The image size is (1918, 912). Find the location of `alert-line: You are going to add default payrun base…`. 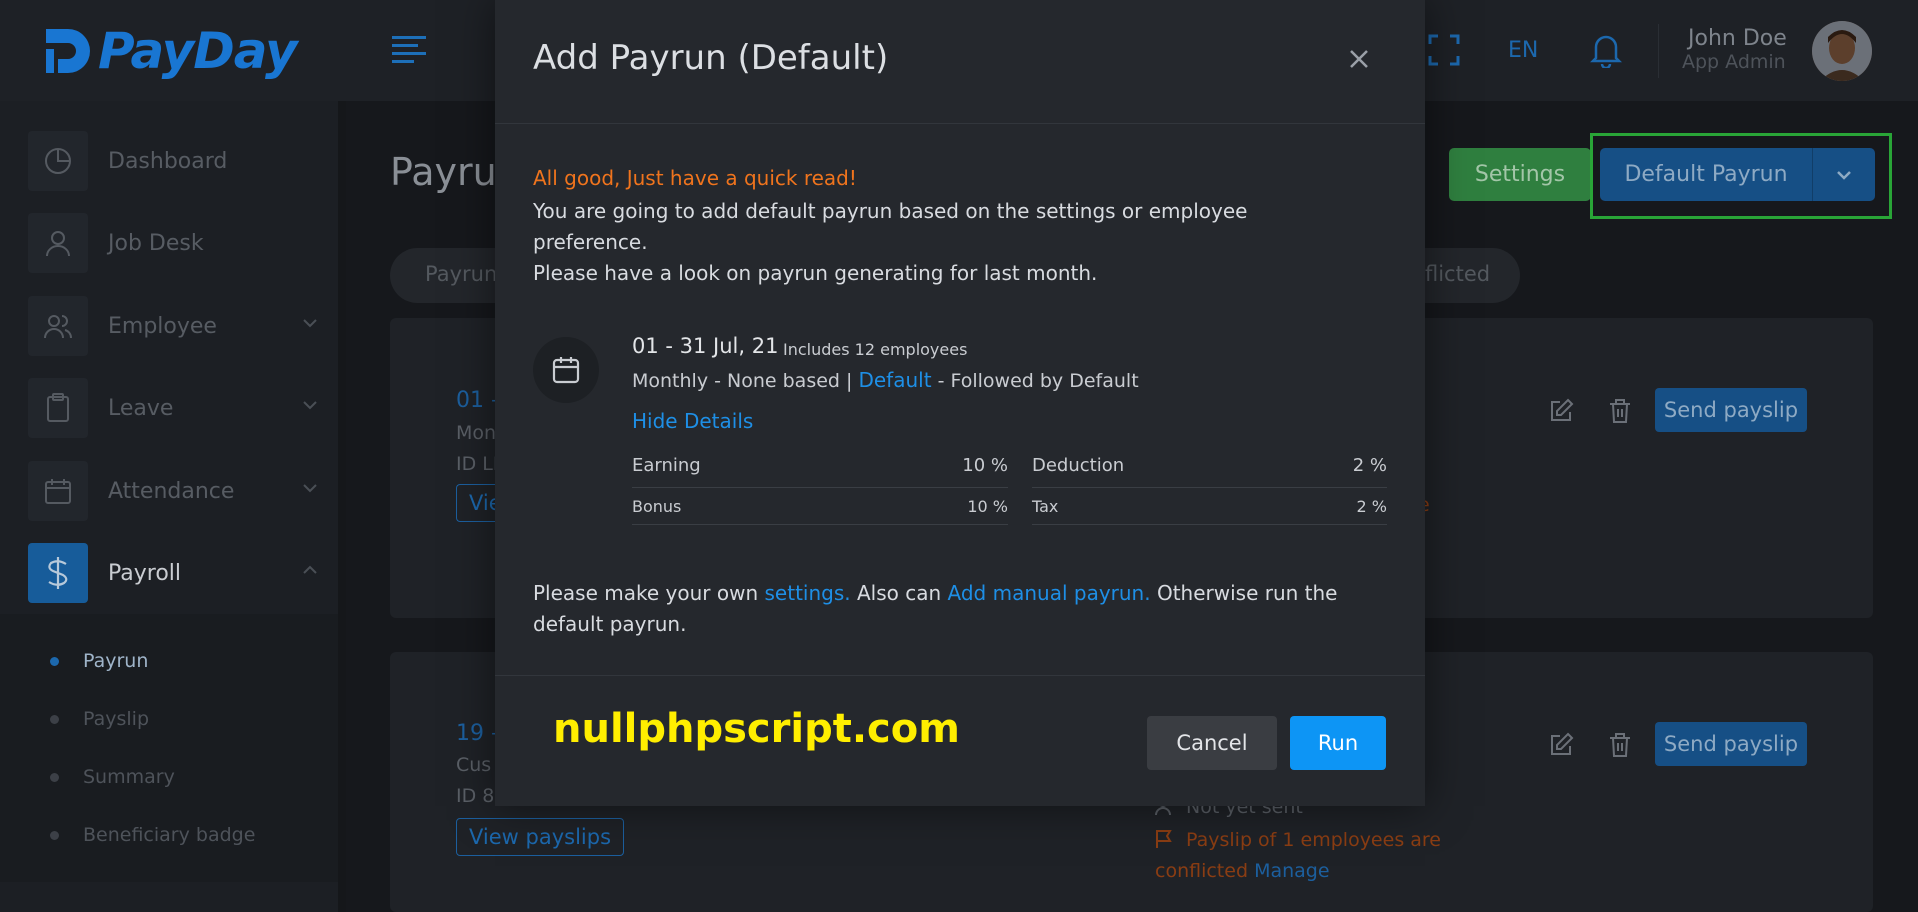

alert-line: You are going to add default payrun base… is located at coordinates (890, 226).